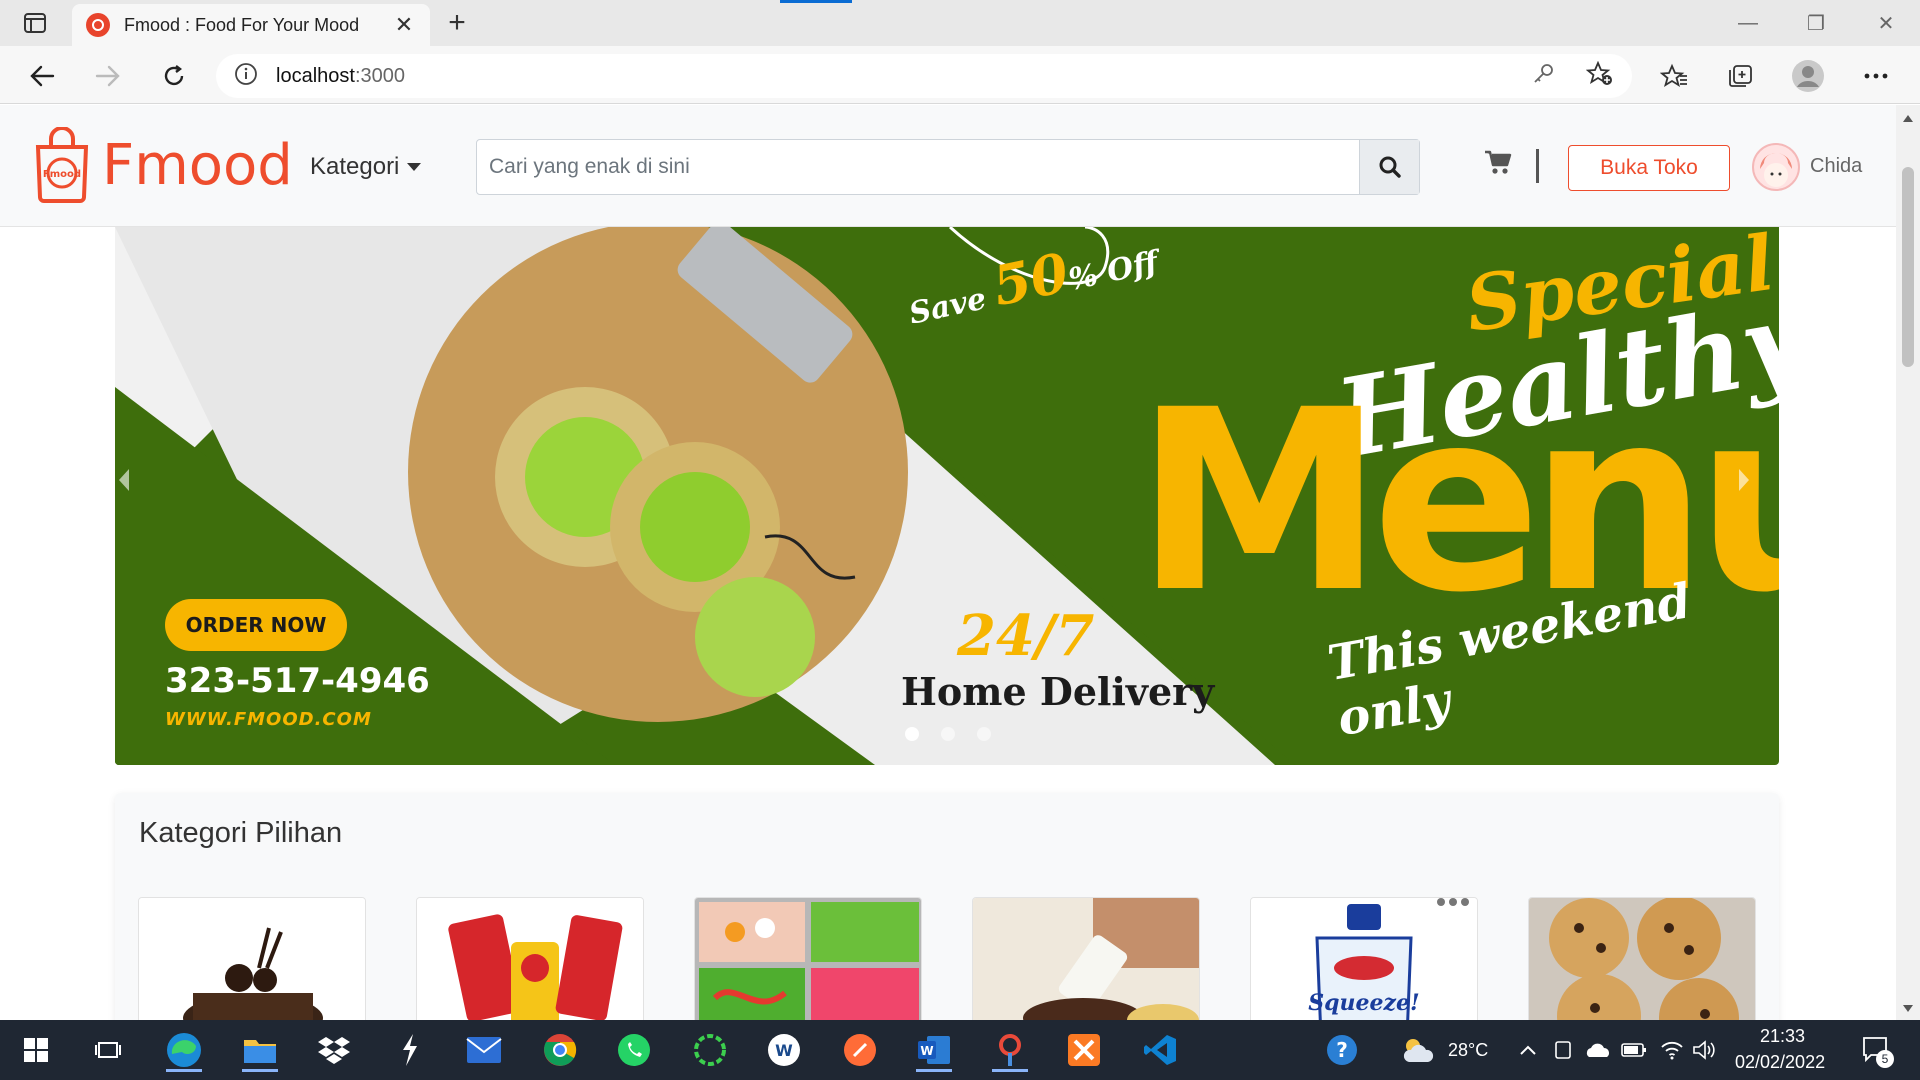 The height and width of the screenshot is (1080, 1920). I want to click on section-title: Kategori Pilihan, so click(241, 833).